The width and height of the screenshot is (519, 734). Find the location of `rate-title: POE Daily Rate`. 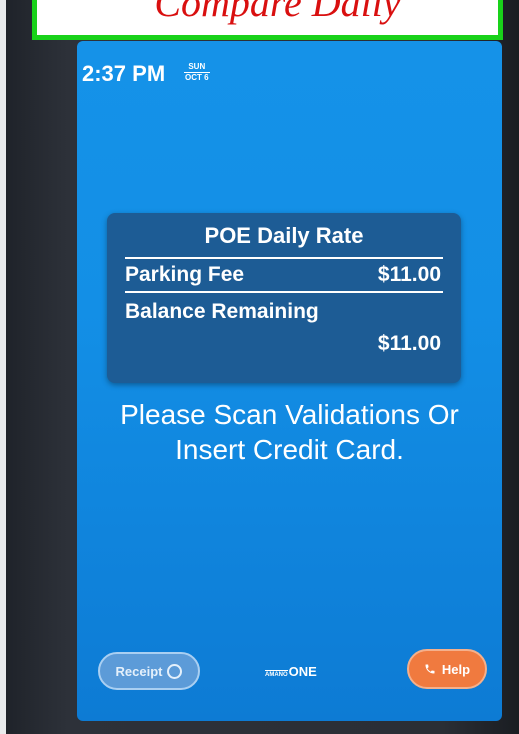

rate-title: POE Daily Rate is located at coordinates (284, 235).